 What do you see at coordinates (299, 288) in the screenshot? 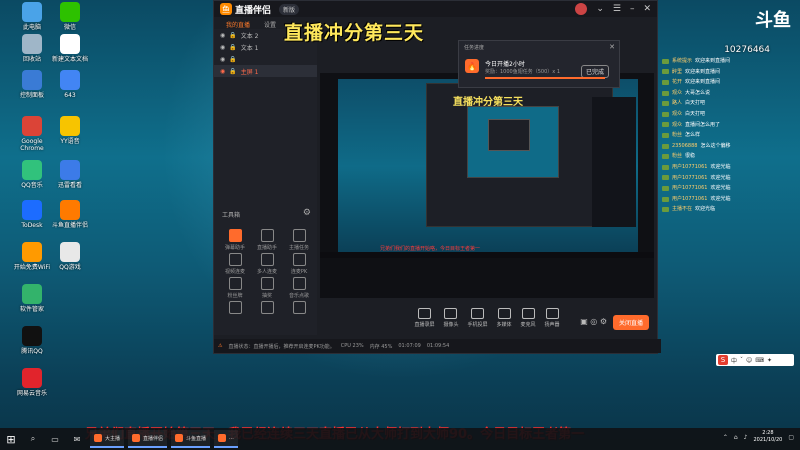
I see `tool-item: 音乐点歌` at bounding box center [299, 288].